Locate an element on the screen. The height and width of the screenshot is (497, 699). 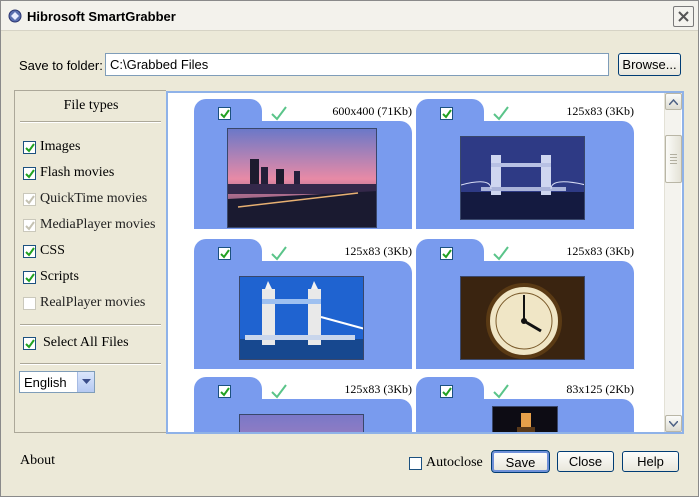
language-value: English is located at coordinates (45, 382).